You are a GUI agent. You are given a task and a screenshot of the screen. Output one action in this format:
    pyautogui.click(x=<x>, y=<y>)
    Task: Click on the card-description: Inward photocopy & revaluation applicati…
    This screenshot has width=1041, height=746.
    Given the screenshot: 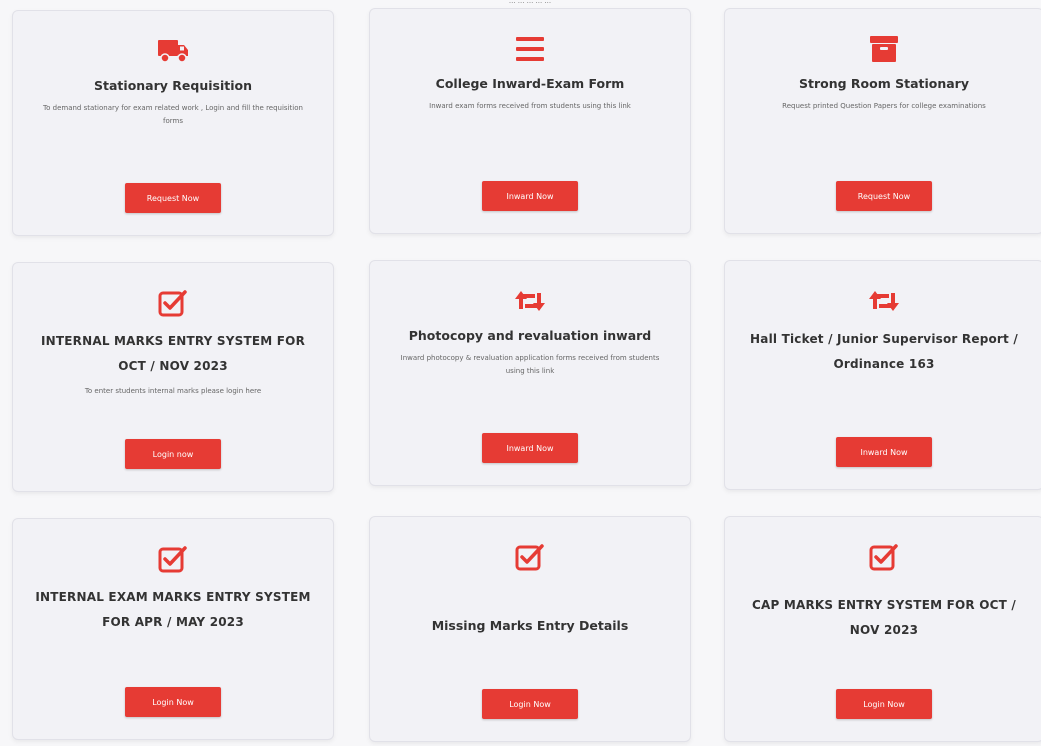 What is the action you would take?
    pyautogui.click(x=530, y=364)
    